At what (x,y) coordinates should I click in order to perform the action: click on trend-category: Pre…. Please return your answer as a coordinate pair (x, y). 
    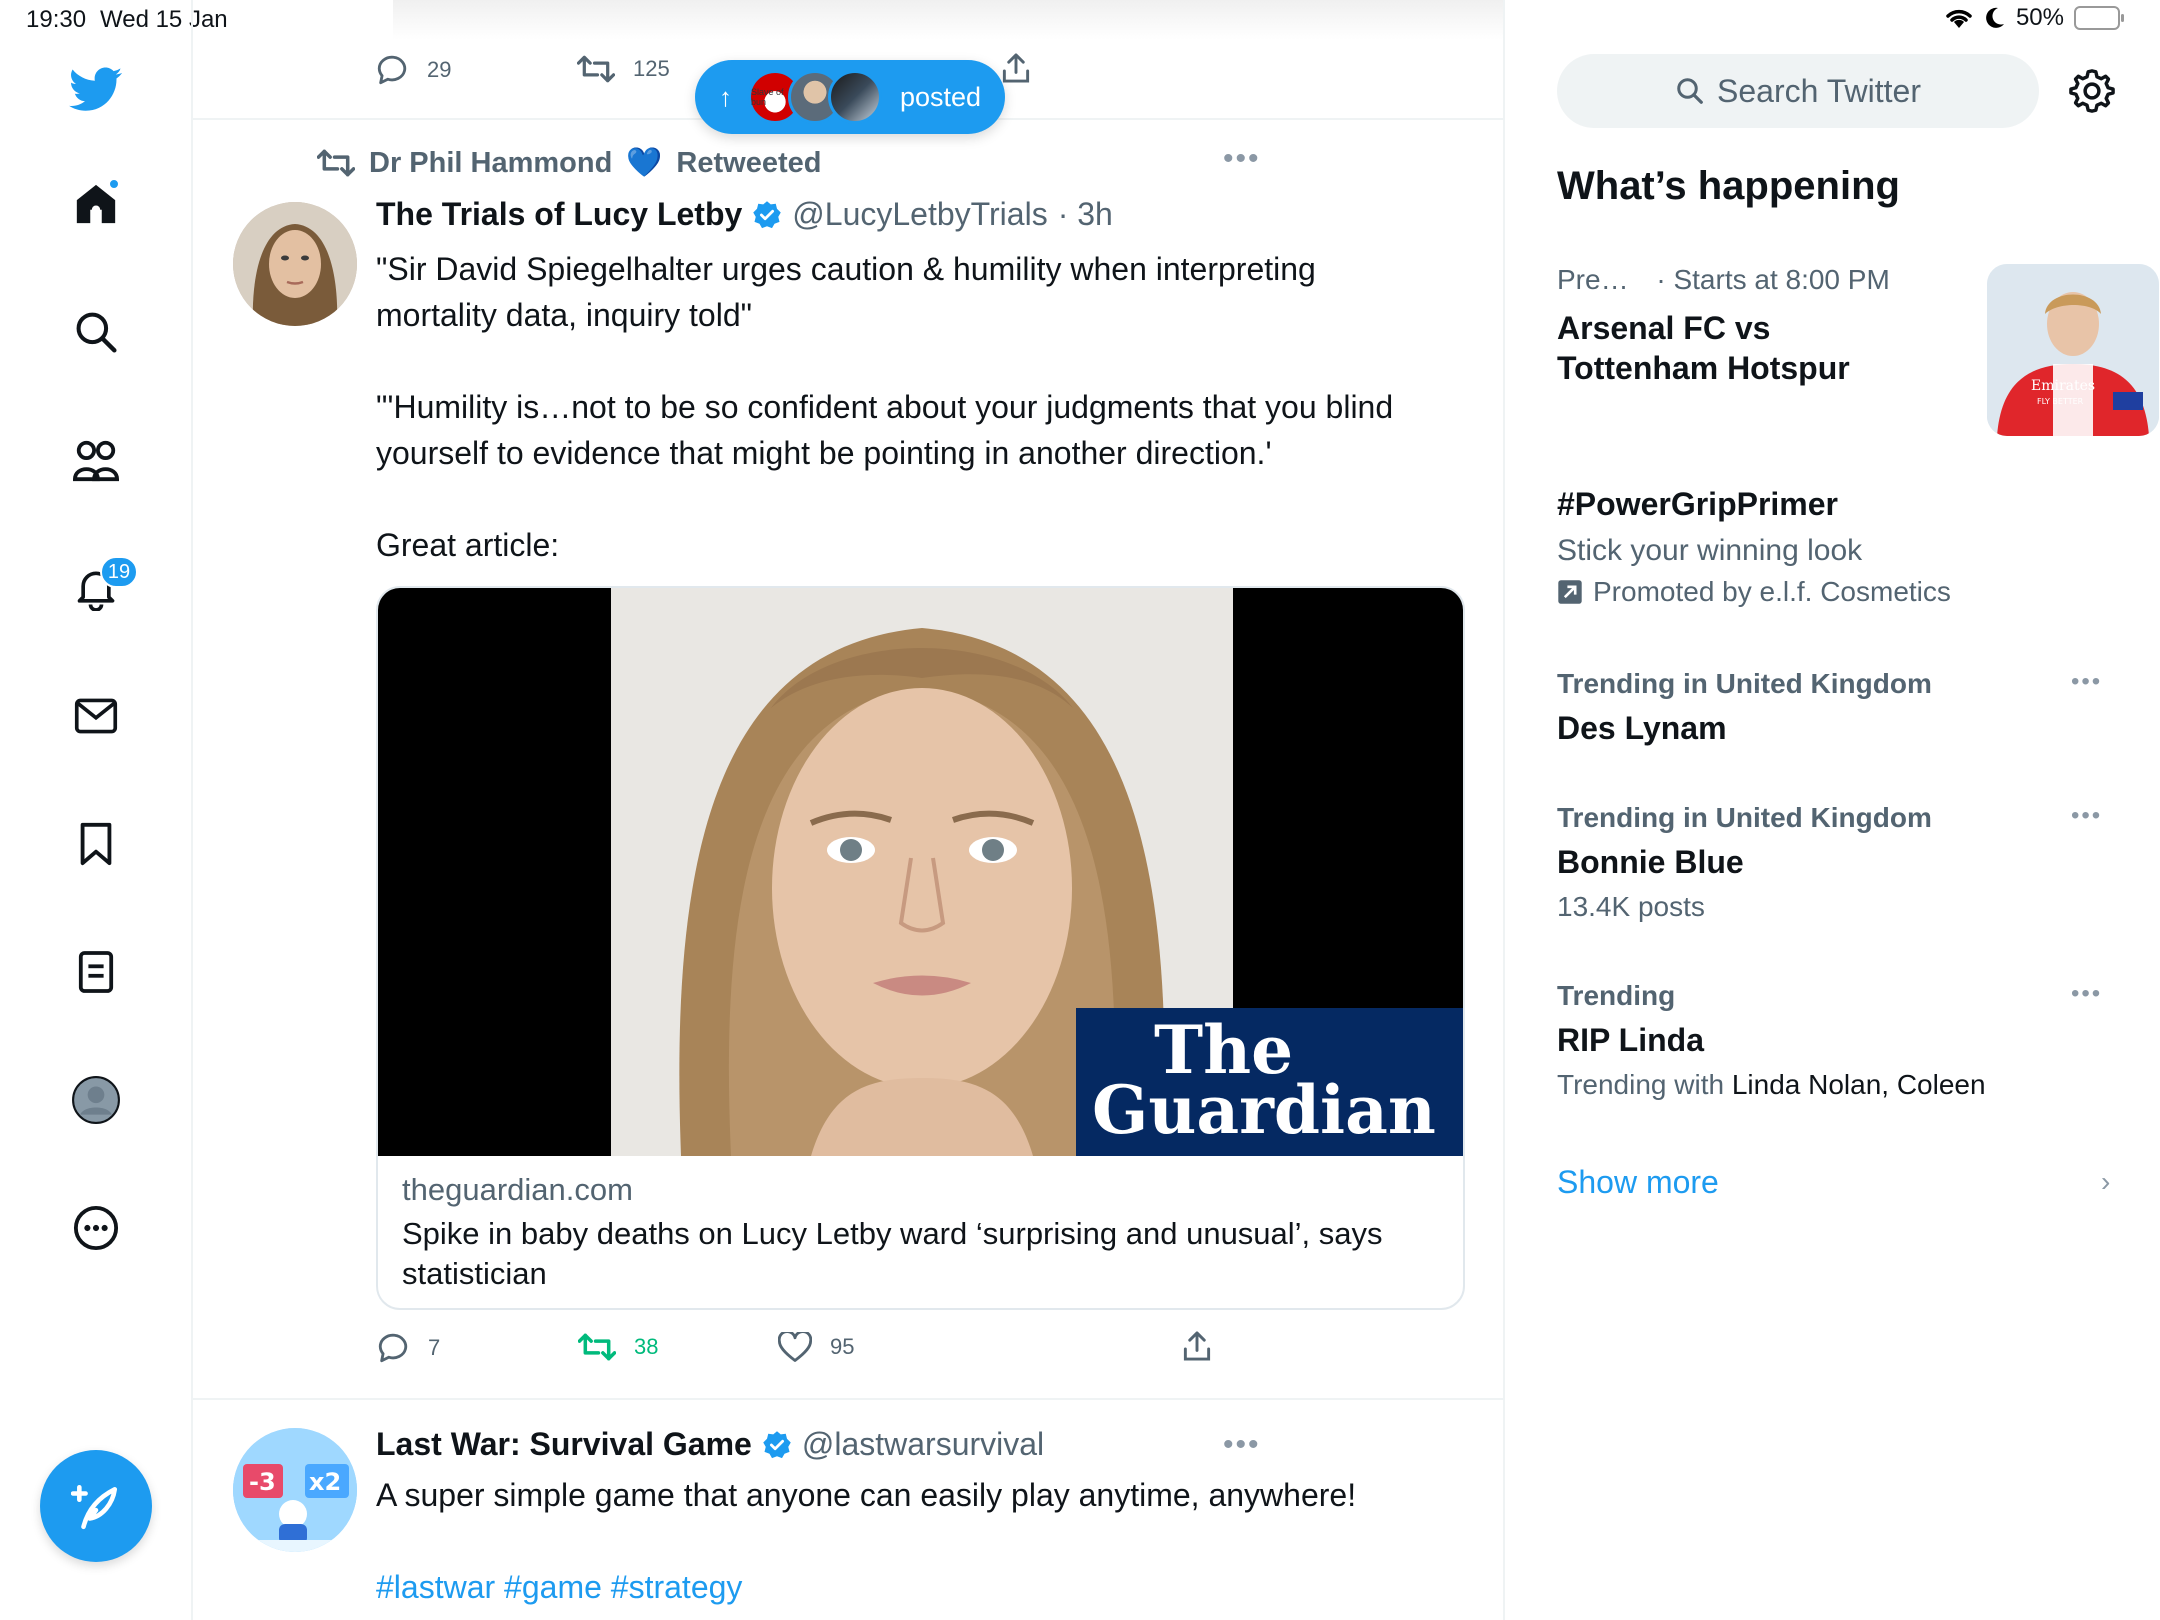
    Looking at the image, I should click on (1593, 279).